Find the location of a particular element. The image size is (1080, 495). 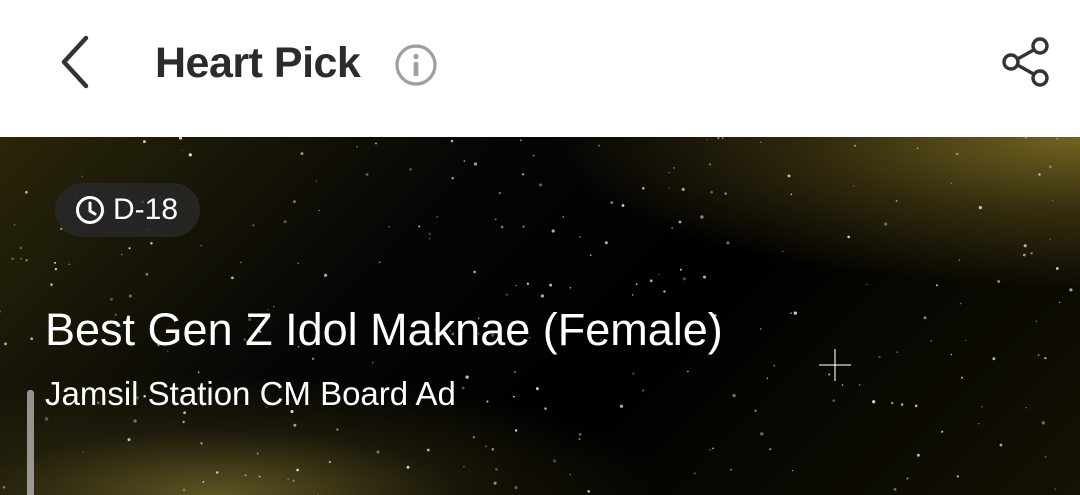

dday-label: D-18 is located at coordinates (146, 209).